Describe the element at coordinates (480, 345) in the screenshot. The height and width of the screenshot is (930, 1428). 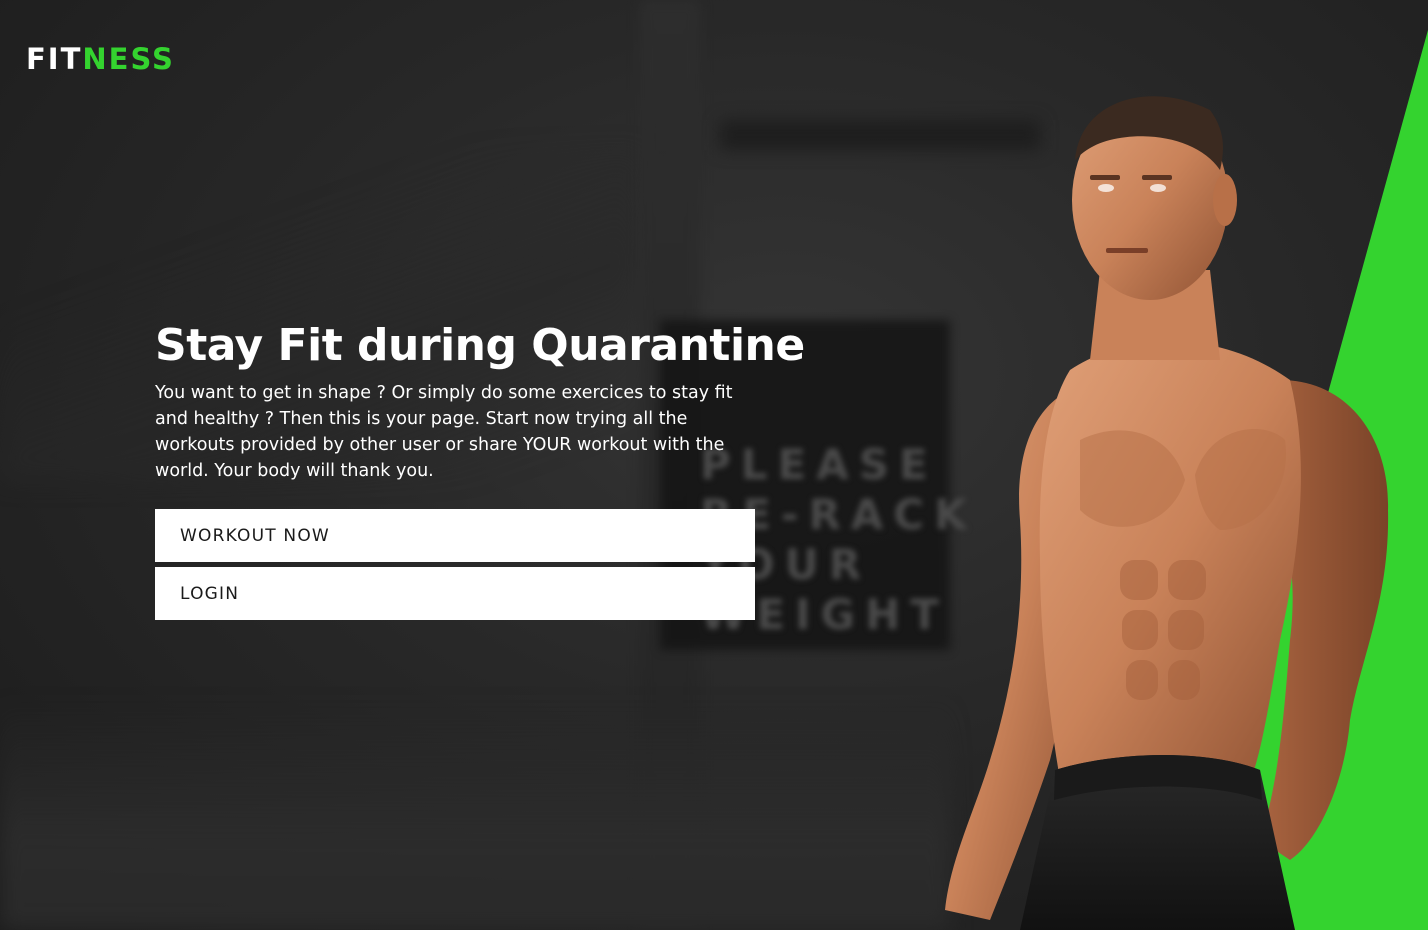
I see `hero-title: Stay Fit during Quarantine` at that location.